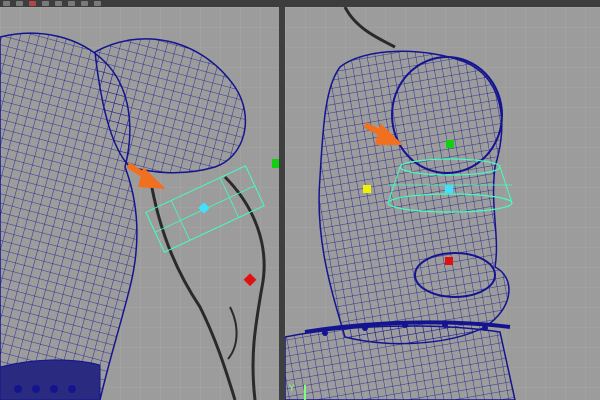  What do you see at coordinates (367, 189) in the screenshot?
I see `joint-yellow` at bounding box center [367, 189].